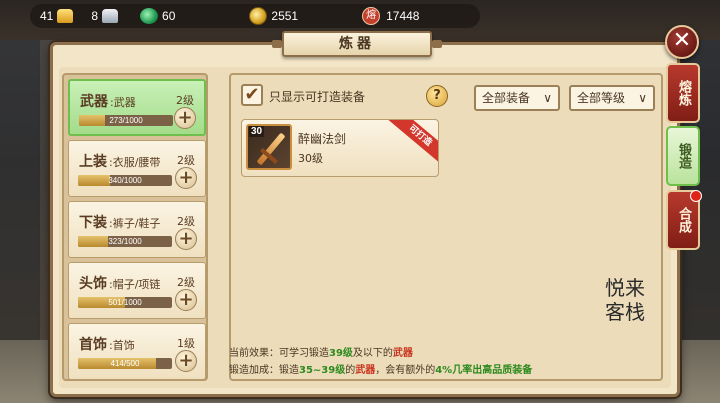  What do you see at coordinates (411, 144) in the screenshot?
I see `craftable-ribbon: 可打造` at bounding box center [411, 144].